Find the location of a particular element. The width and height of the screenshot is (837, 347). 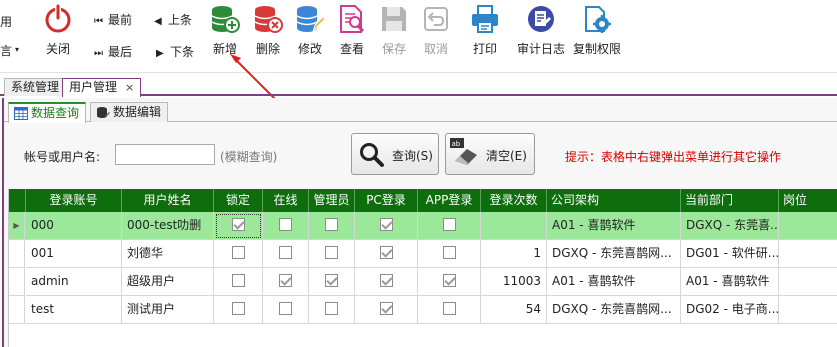

tab-data-edit: 数据编辑 is located at coordinates (129, 112).